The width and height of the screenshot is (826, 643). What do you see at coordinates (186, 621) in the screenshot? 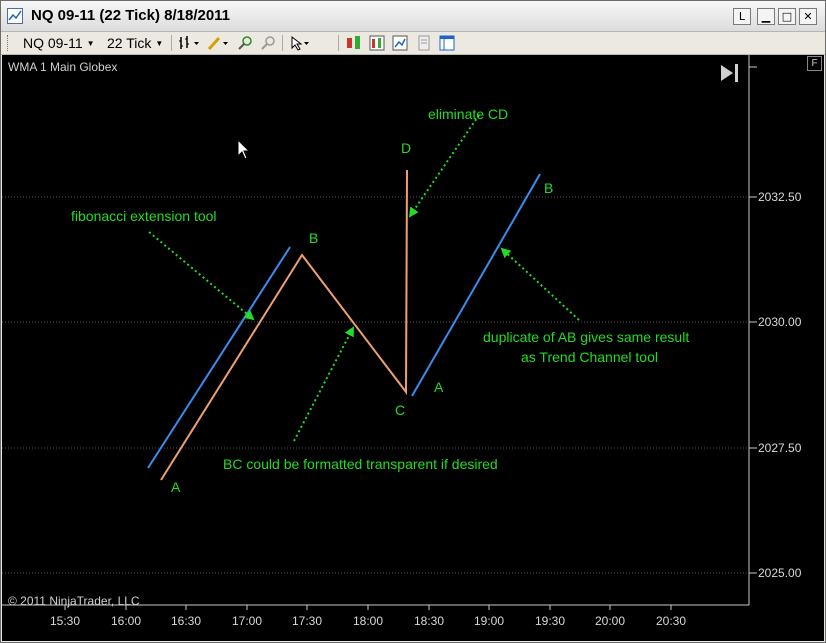
I see `x-tick-label: 16:30` at bounding box center [186, 621].